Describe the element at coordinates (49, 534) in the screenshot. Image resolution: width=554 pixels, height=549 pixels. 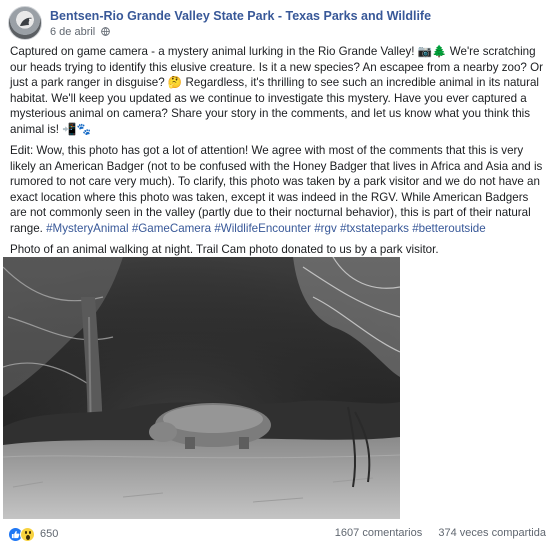
I see `reaction-count: 650` at that location.